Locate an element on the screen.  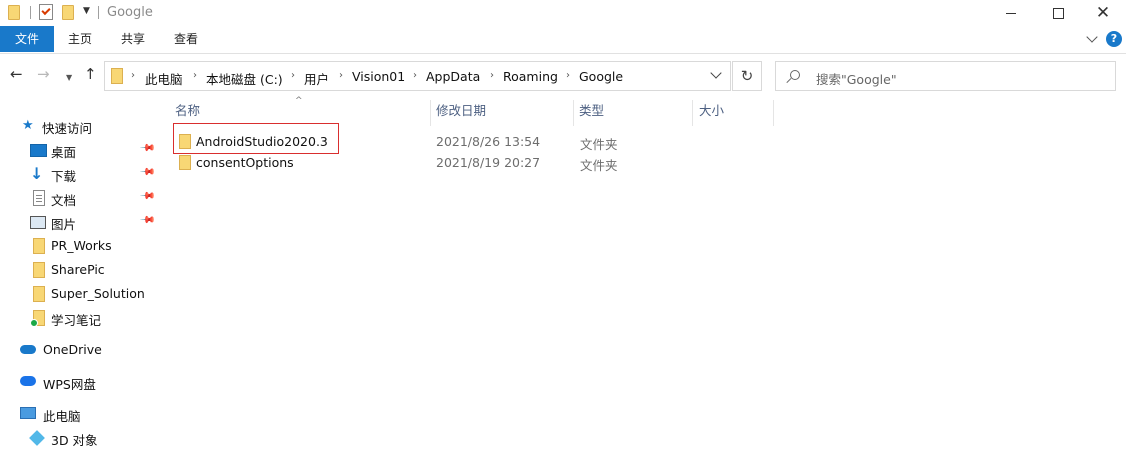
file-type: 文件夹 is located at coordinates (599, 165).